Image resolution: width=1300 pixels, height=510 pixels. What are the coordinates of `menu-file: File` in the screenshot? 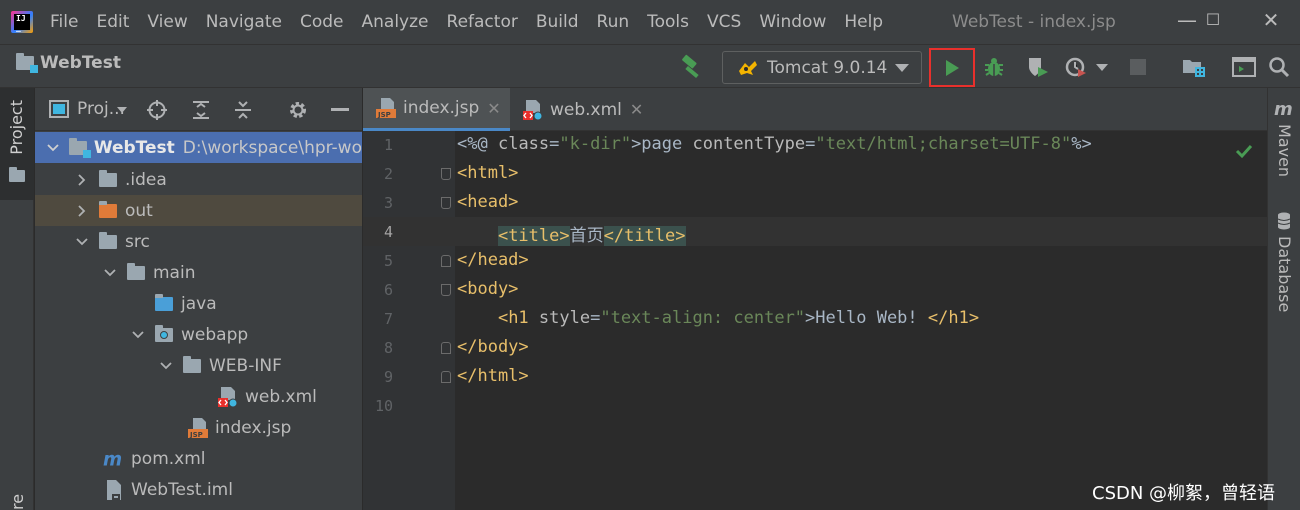 It's located at (64, 22).